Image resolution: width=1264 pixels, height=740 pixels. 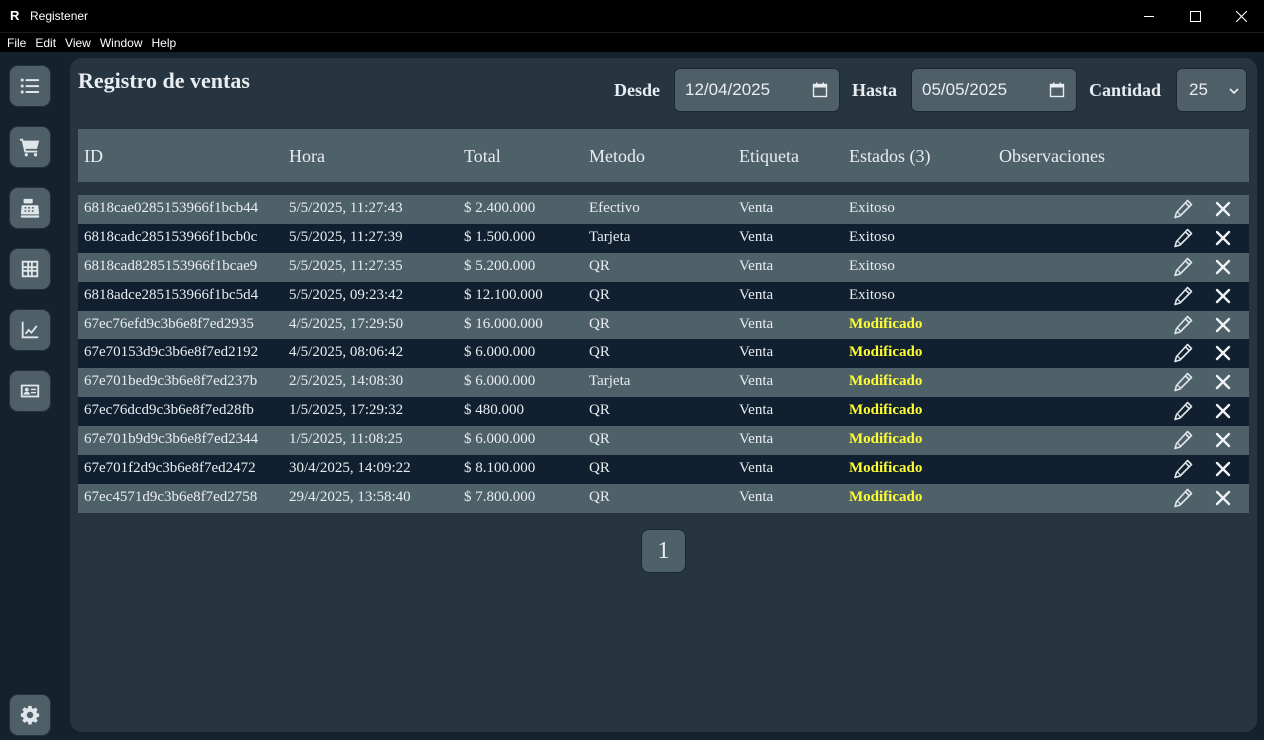 I want to click on chevron-down-icon, so click(x=1234, y=91).